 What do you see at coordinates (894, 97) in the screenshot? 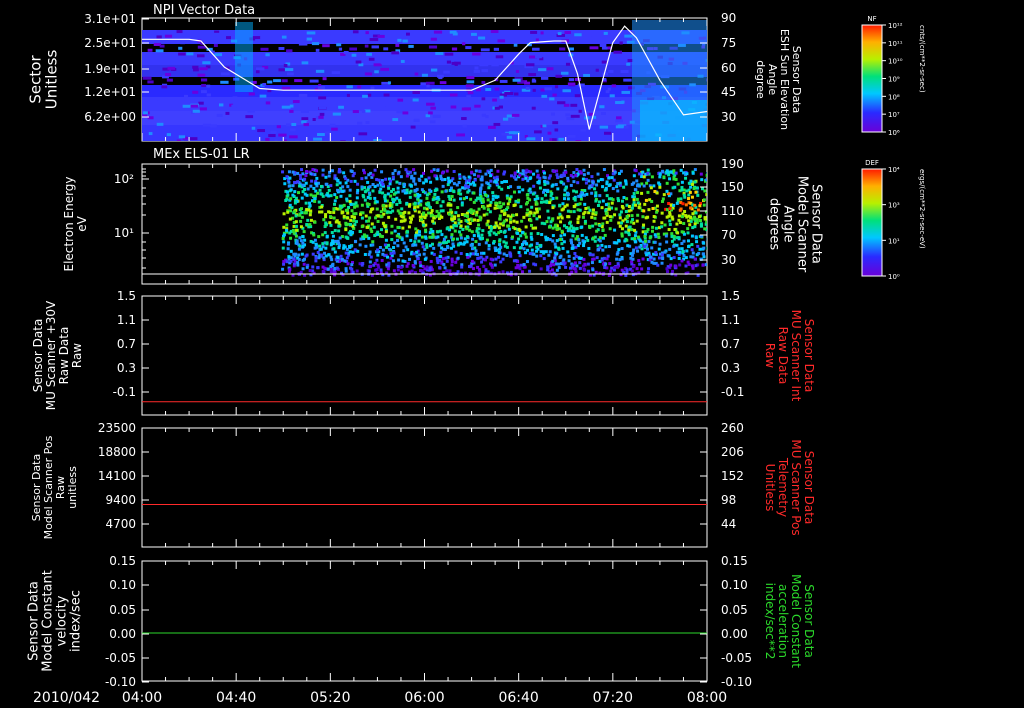
I see `colorbar-tick-label: 10⁸` at bounding box center [894, 97].